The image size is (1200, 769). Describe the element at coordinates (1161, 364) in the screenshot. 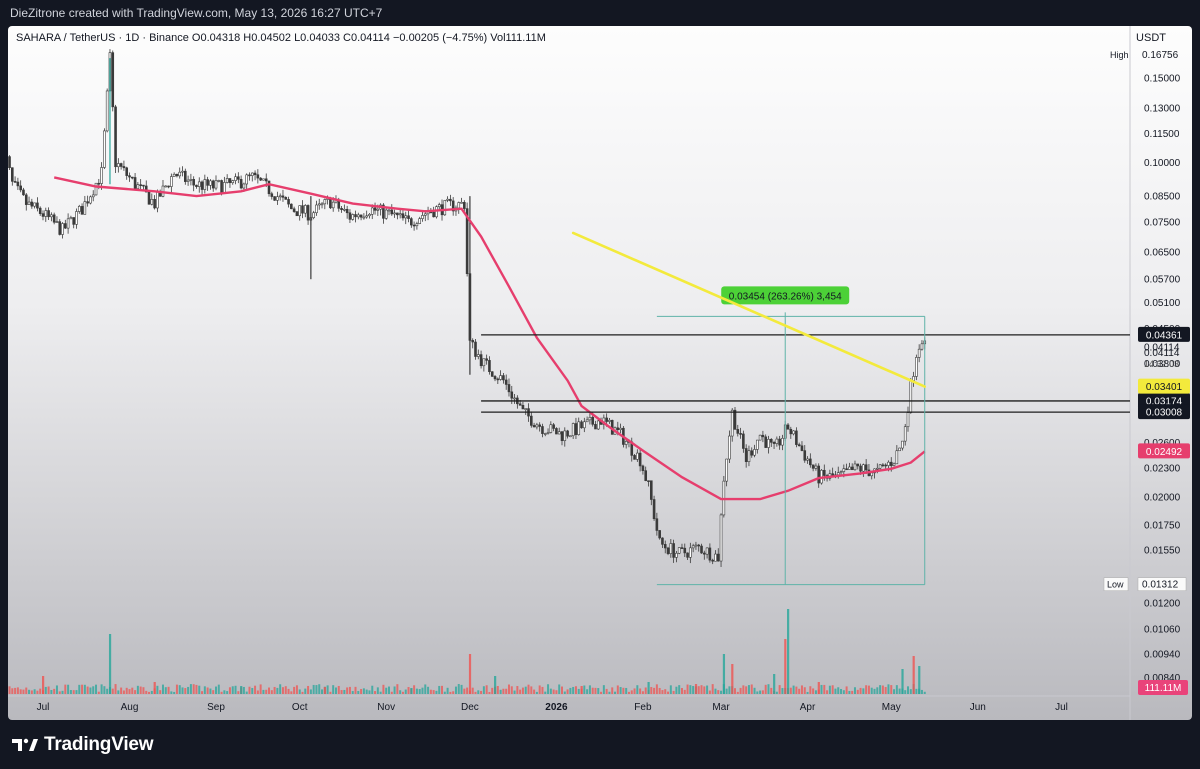

I see `countdown-label: 14:32:03` at that location.